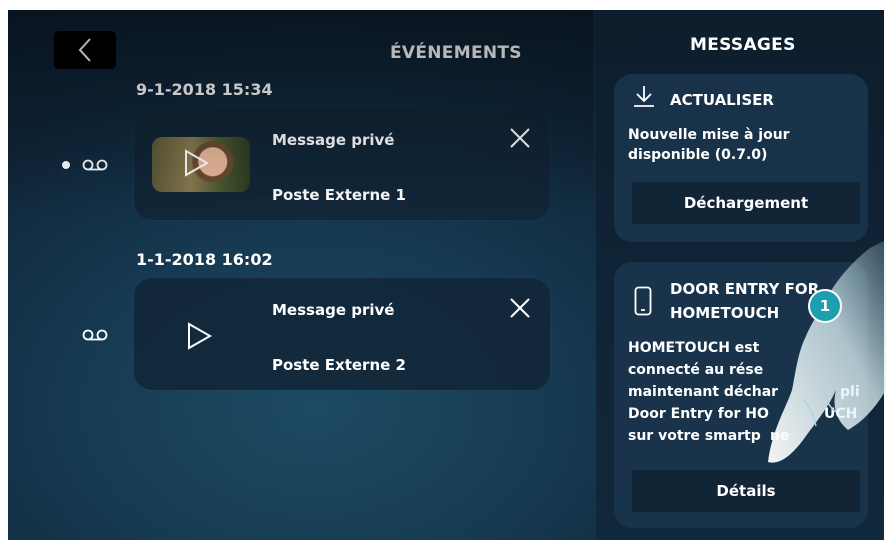 The width and height of the screenshot is (886, 540). I want to click on event-source: Poste Externe 1, so click(339, 195).